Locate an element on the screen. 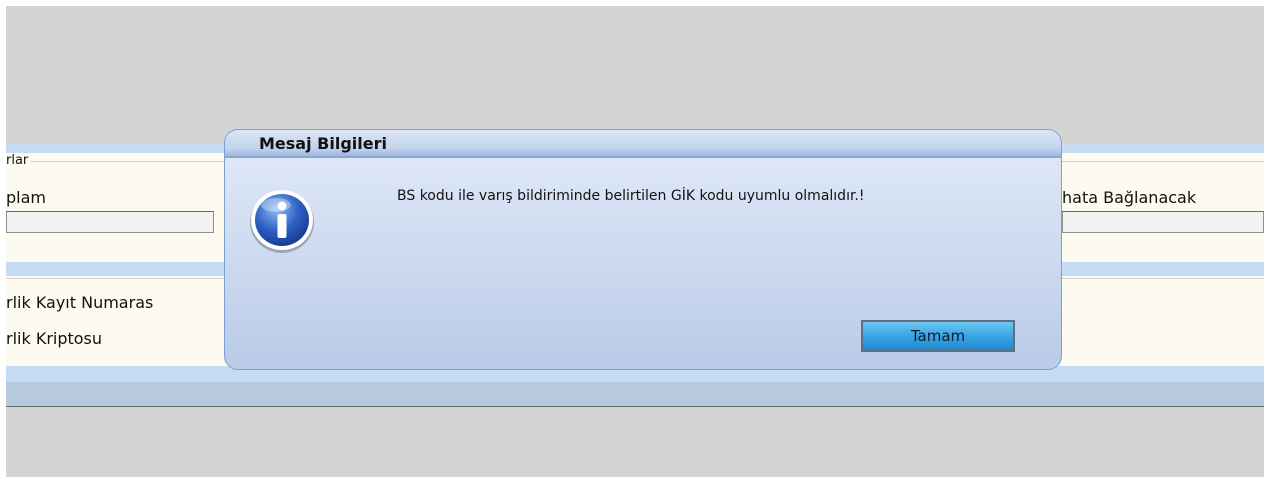 The width and height of the screenshot is (1264, 477). total-input is located at coordinates (110, 222).